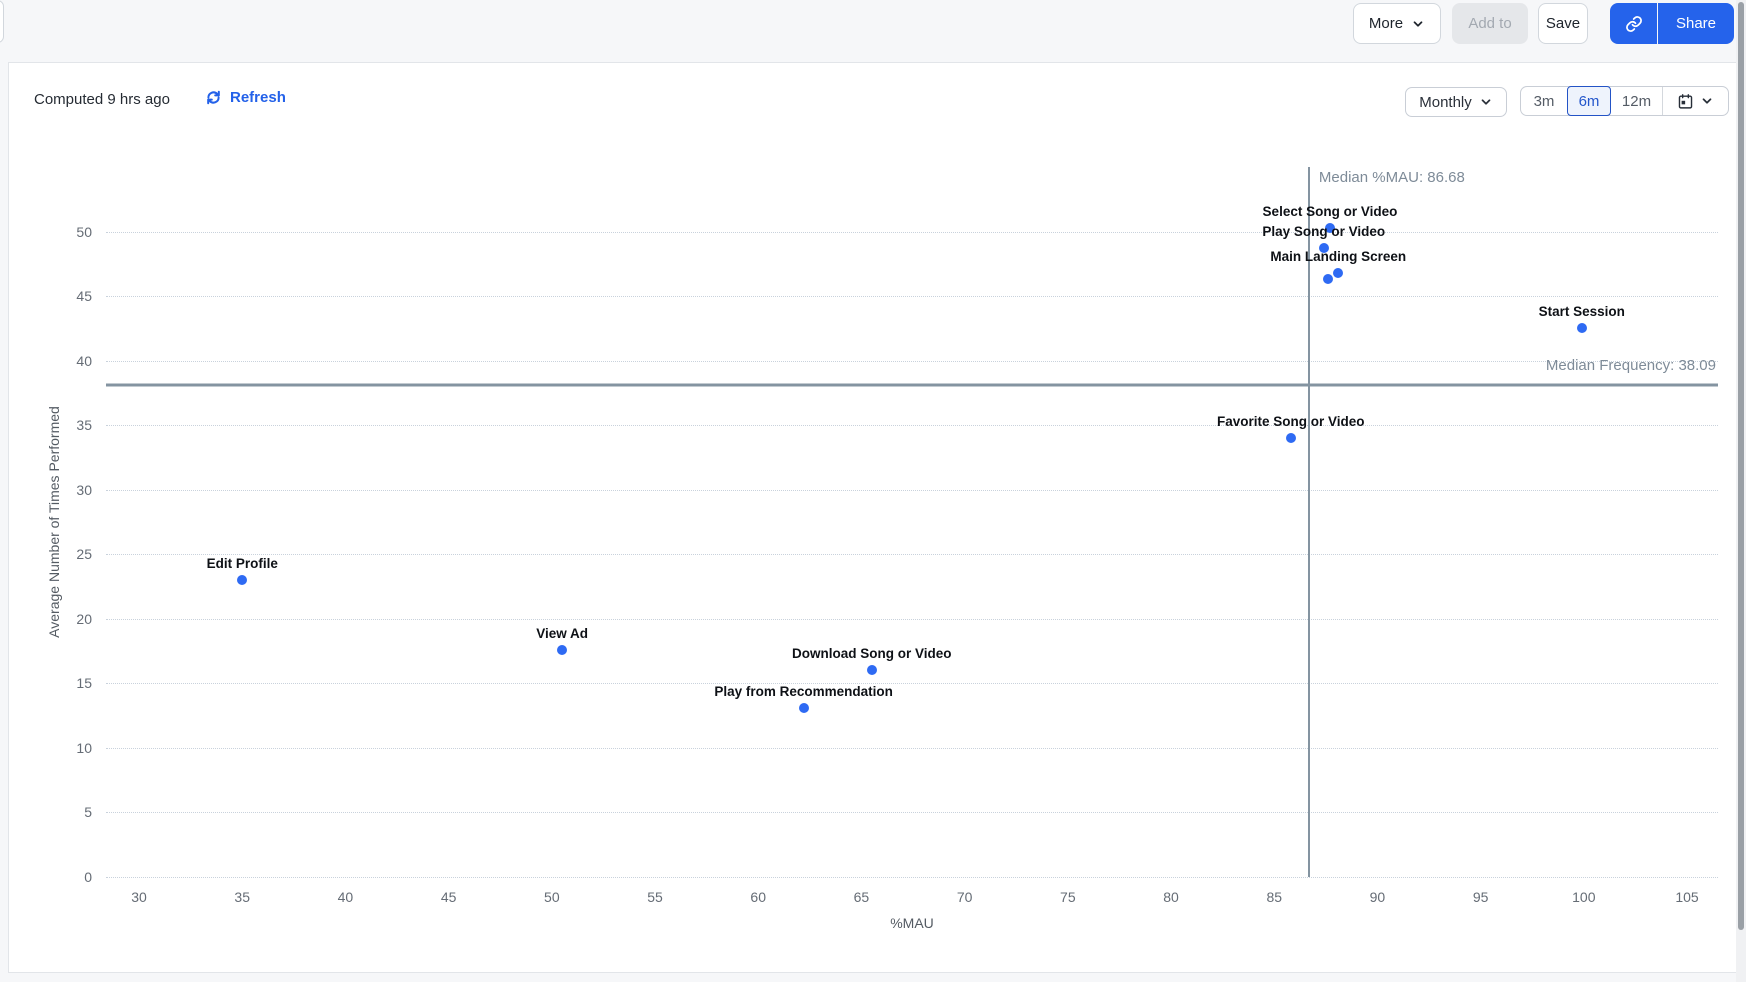  I want to click on x-tick-label: 55, so click(655, 897).